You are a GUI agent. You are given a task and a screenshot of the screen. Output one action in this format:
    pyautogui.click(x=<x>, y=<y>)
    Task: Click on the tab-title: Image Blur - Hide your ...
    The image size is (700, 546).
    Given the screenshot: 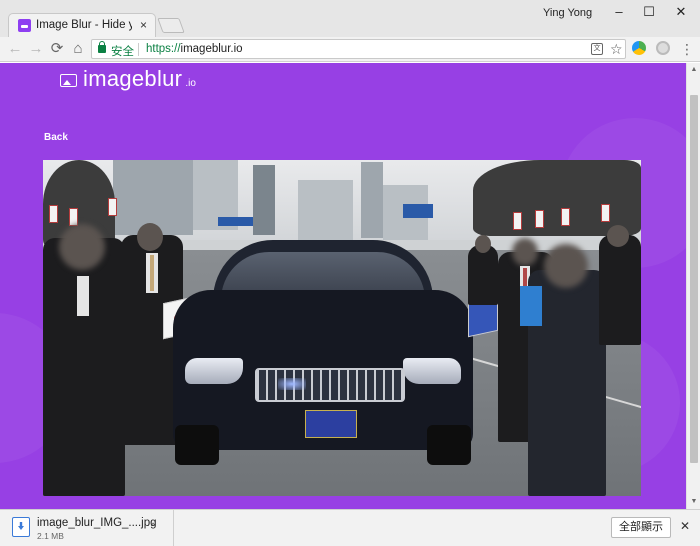 What is the action you would take?
    pyautogui.click(x=84, y=25)
    